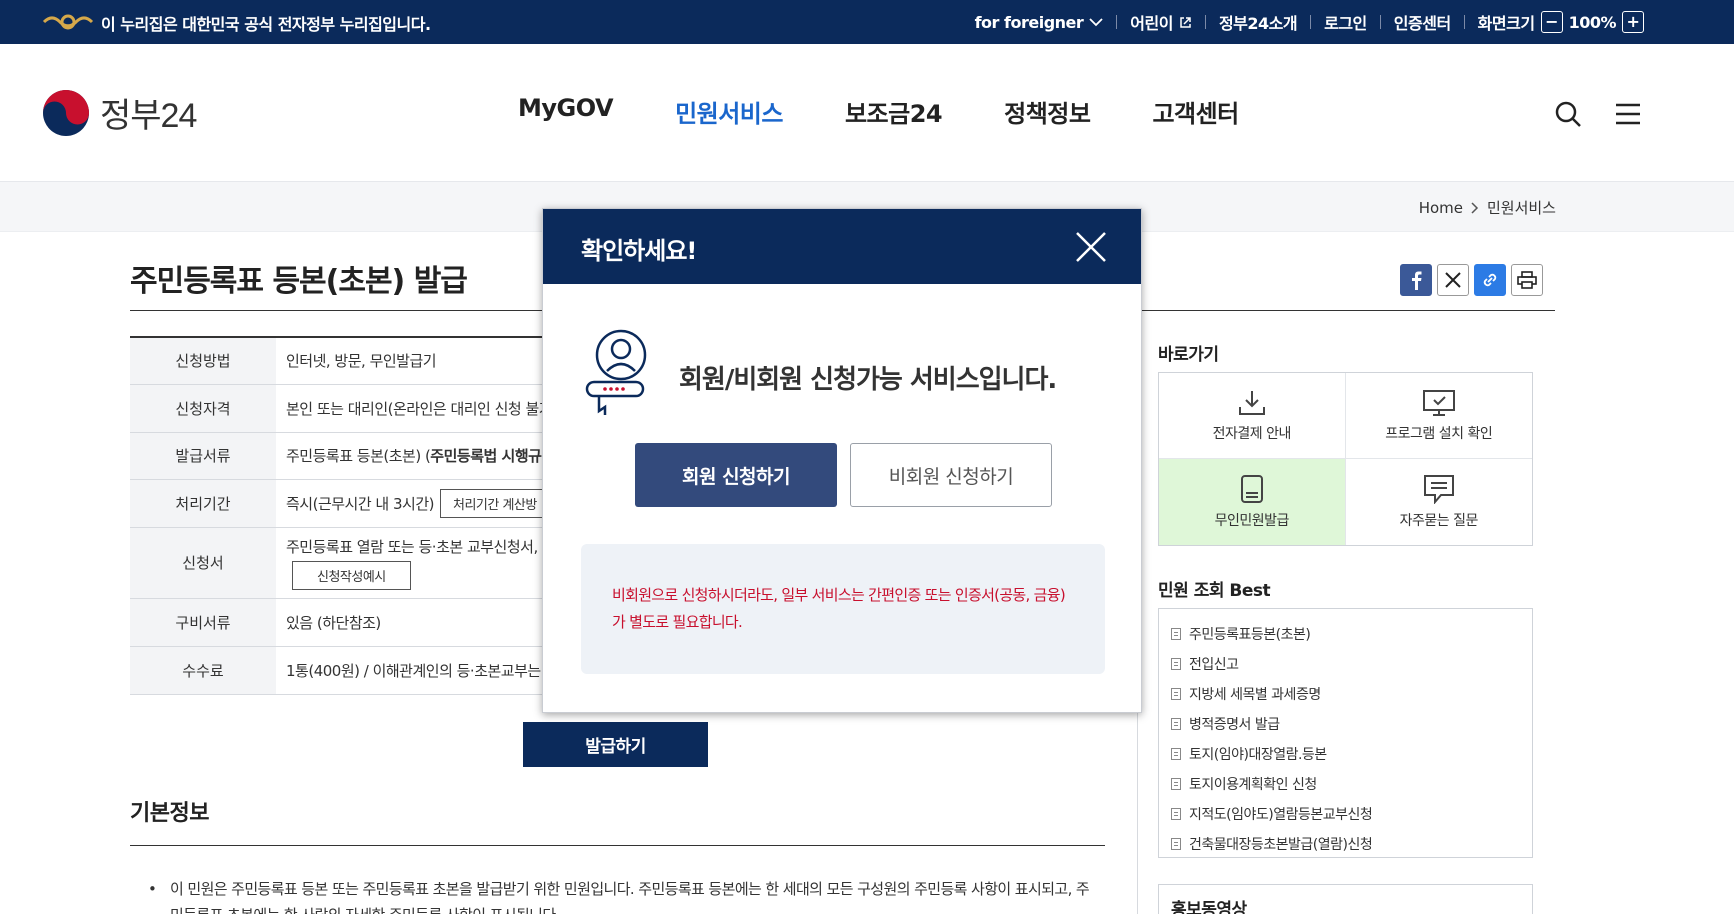 The width and height of the screenshot is (1734, 914). Describe the element at coordinates (1252, 416) in the screenshot. I see `quick-link-payment: 전자결제 안내` at that location.